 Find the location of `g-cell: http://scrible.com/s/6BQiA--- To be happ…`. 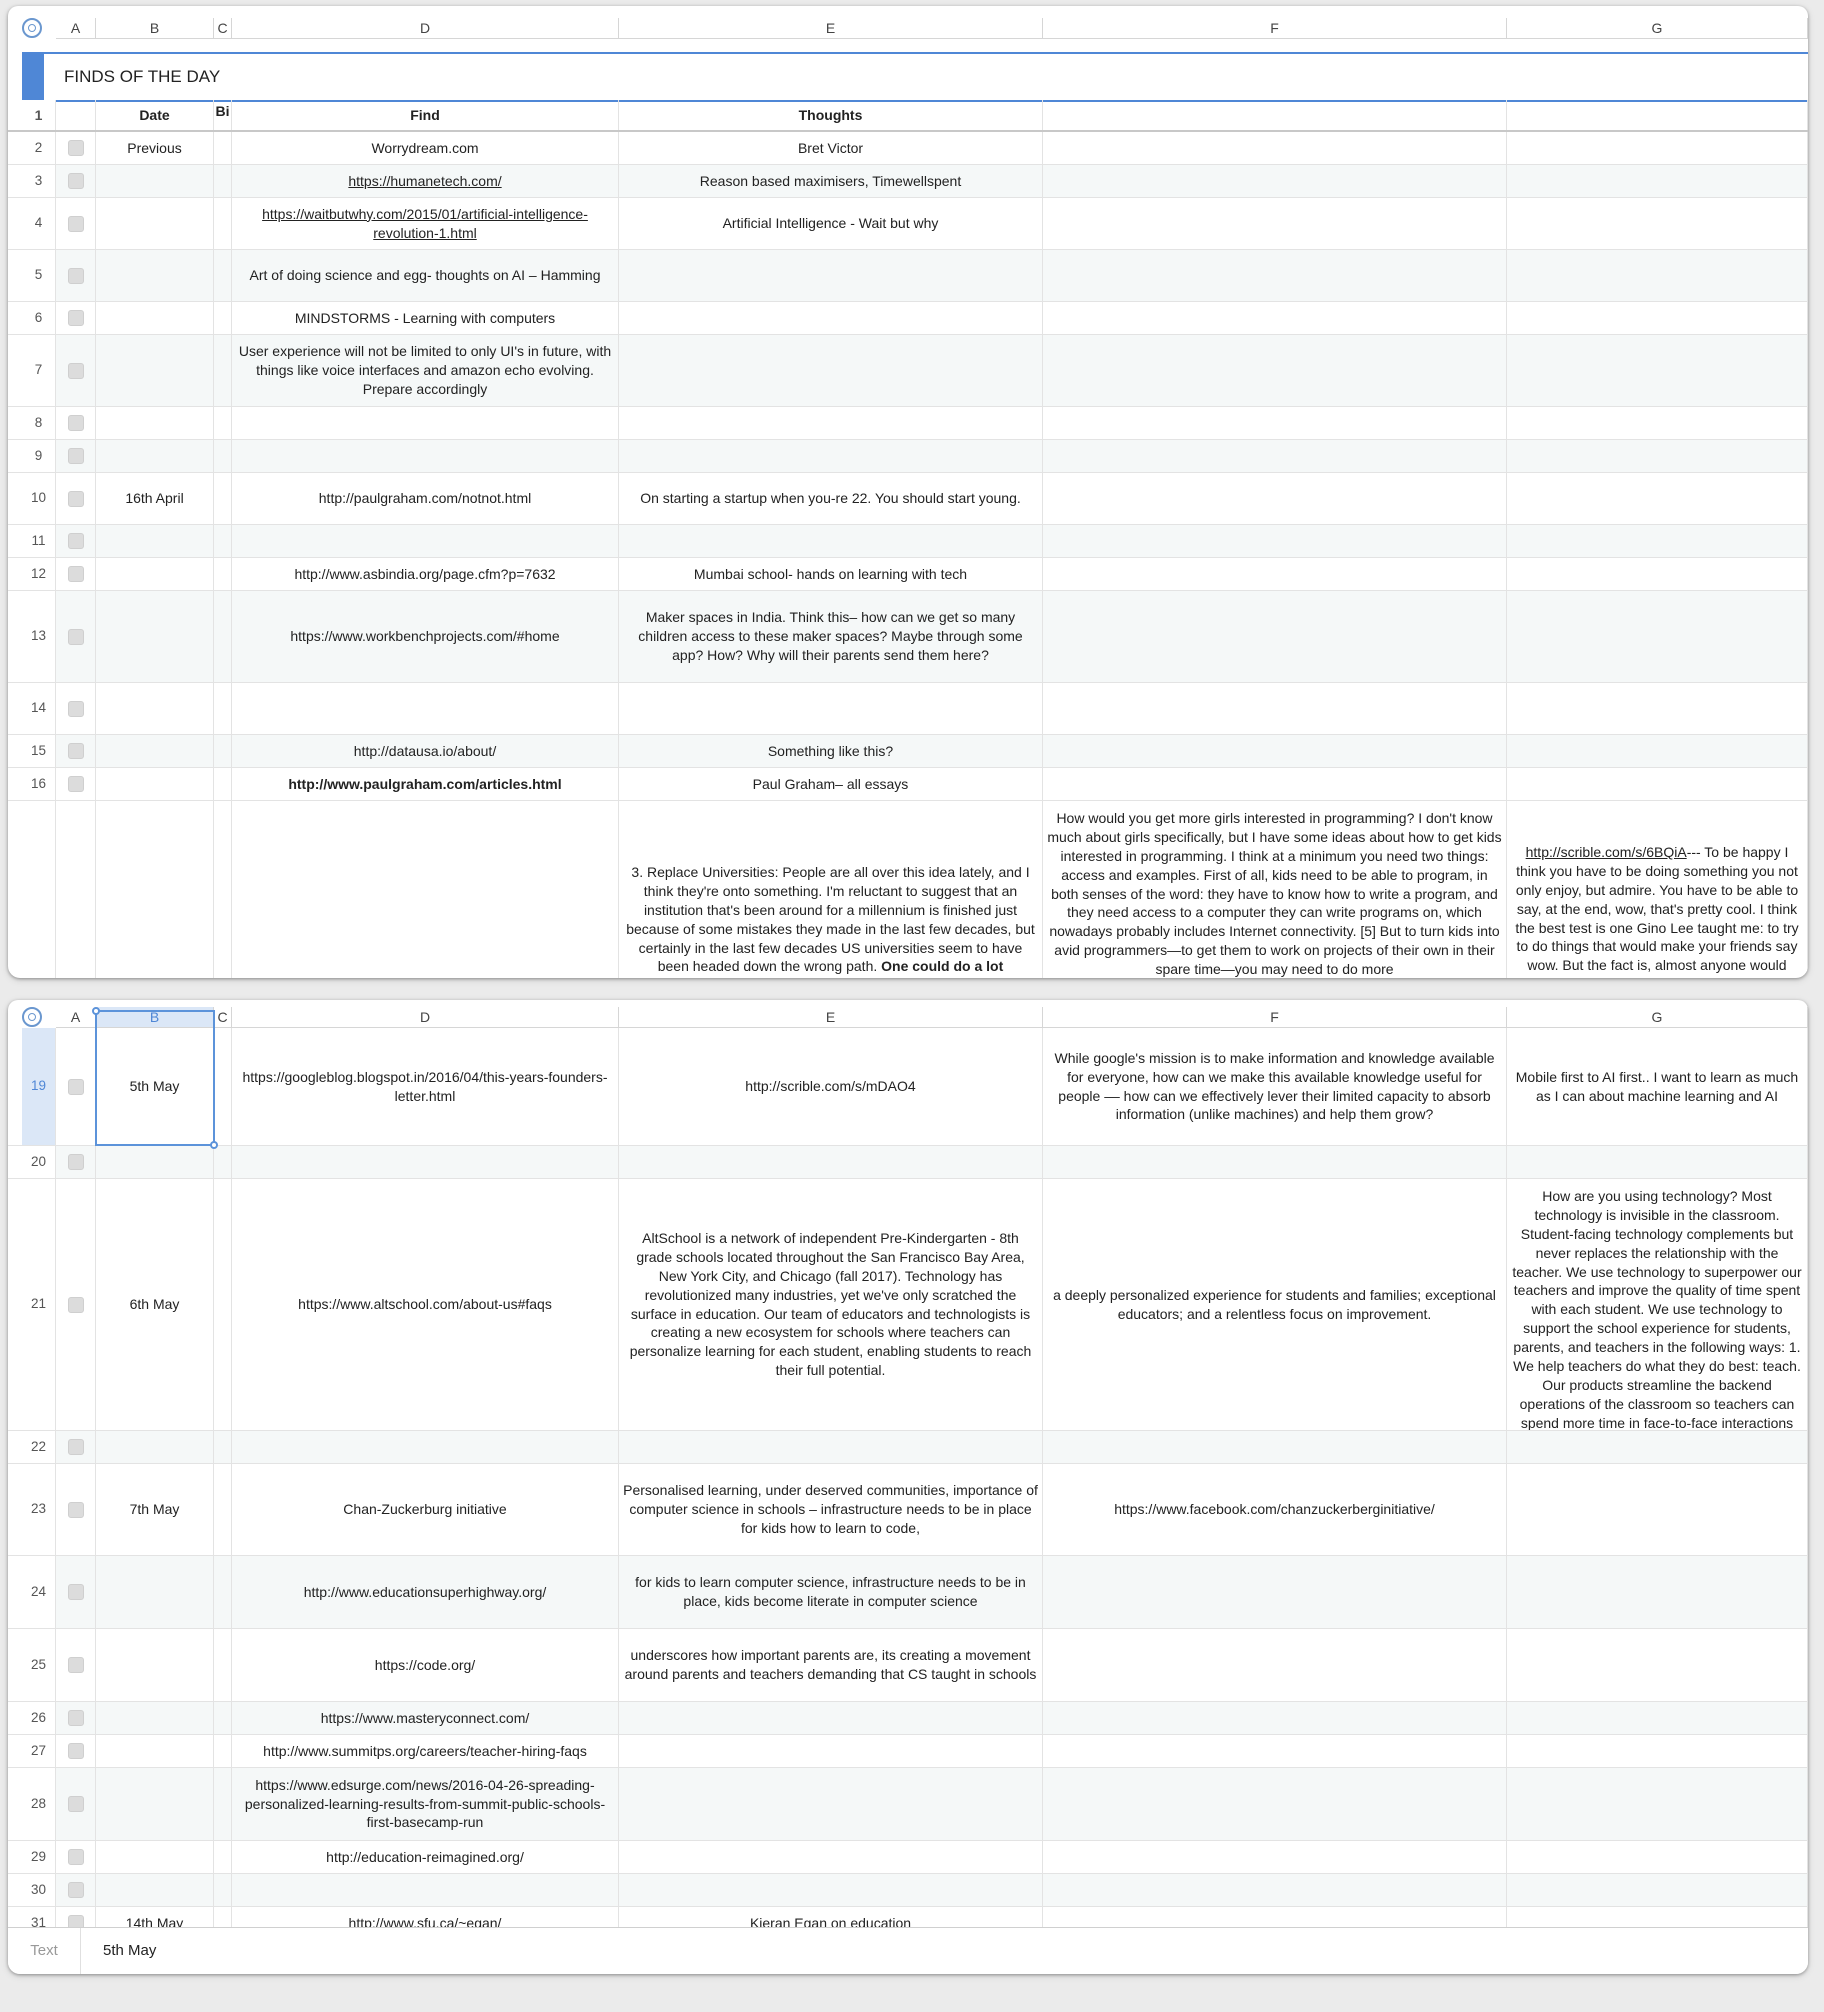

g-cell: http://scrible.com/s/6BQiA--- To be happ… is located at coordinates (1657, 889).